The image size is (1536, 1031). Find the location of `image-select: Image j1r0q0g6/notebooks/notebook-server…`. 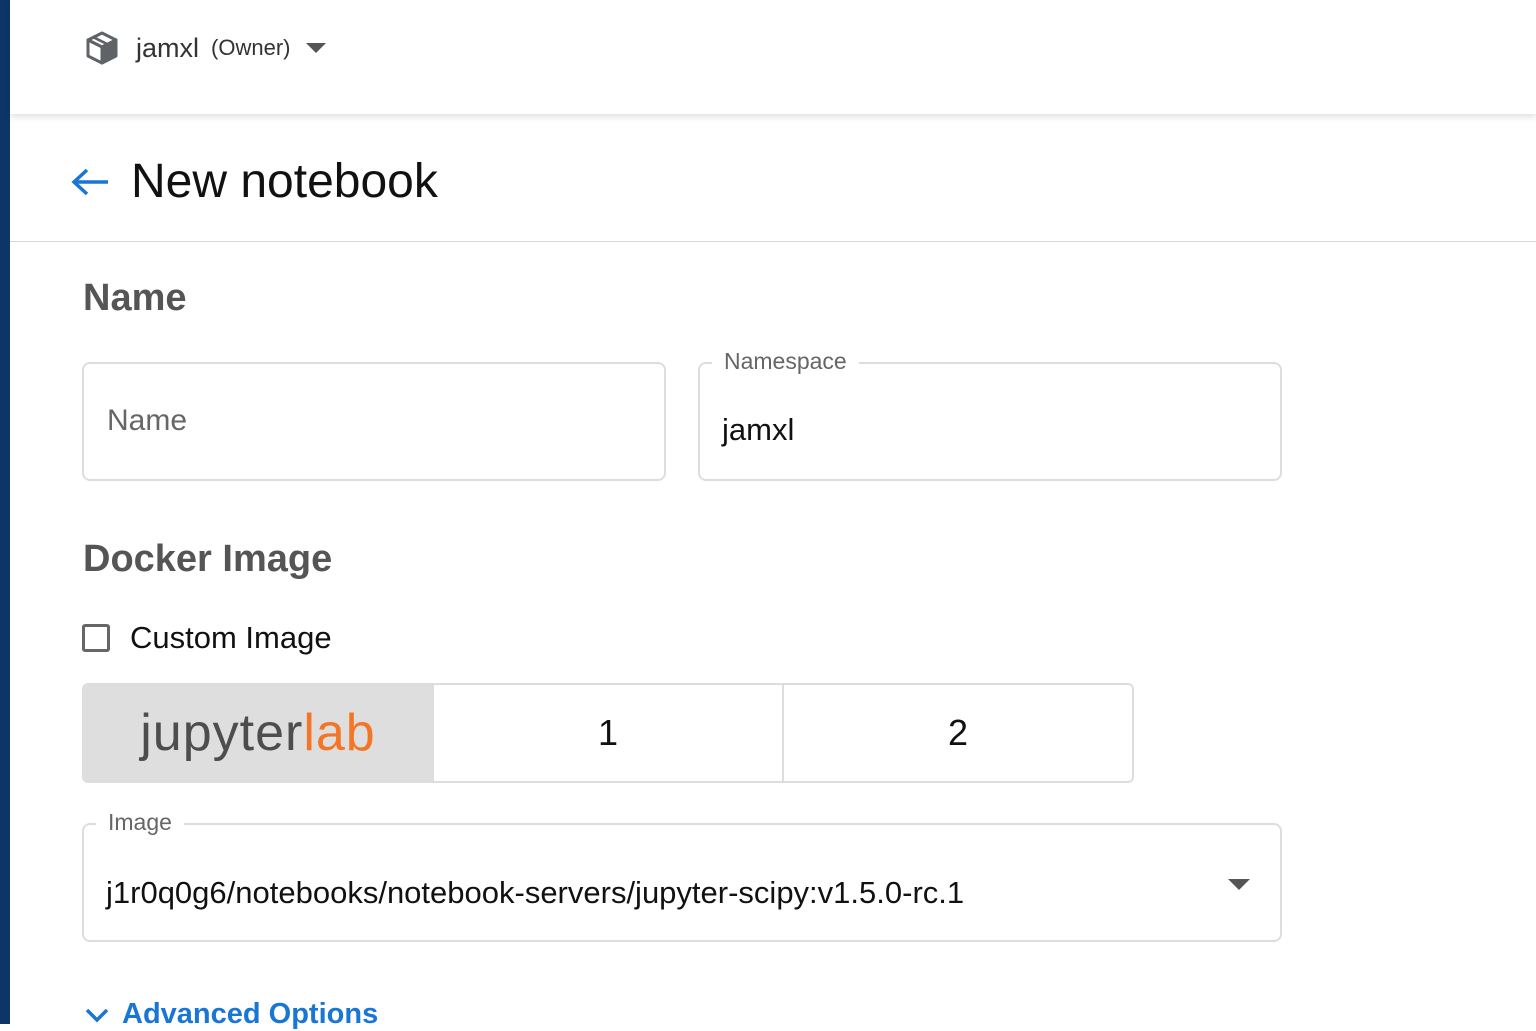

image-select: Image j1r0q0g6/notebooks/notebook-server… is located at coordinates (682, 875).